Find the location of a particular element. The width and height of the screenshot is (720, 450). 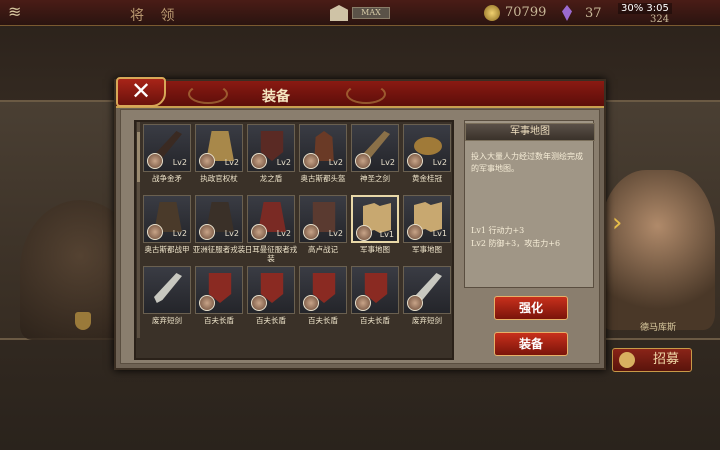

recruit-button: 招募 is located at coordinates (652, 360).